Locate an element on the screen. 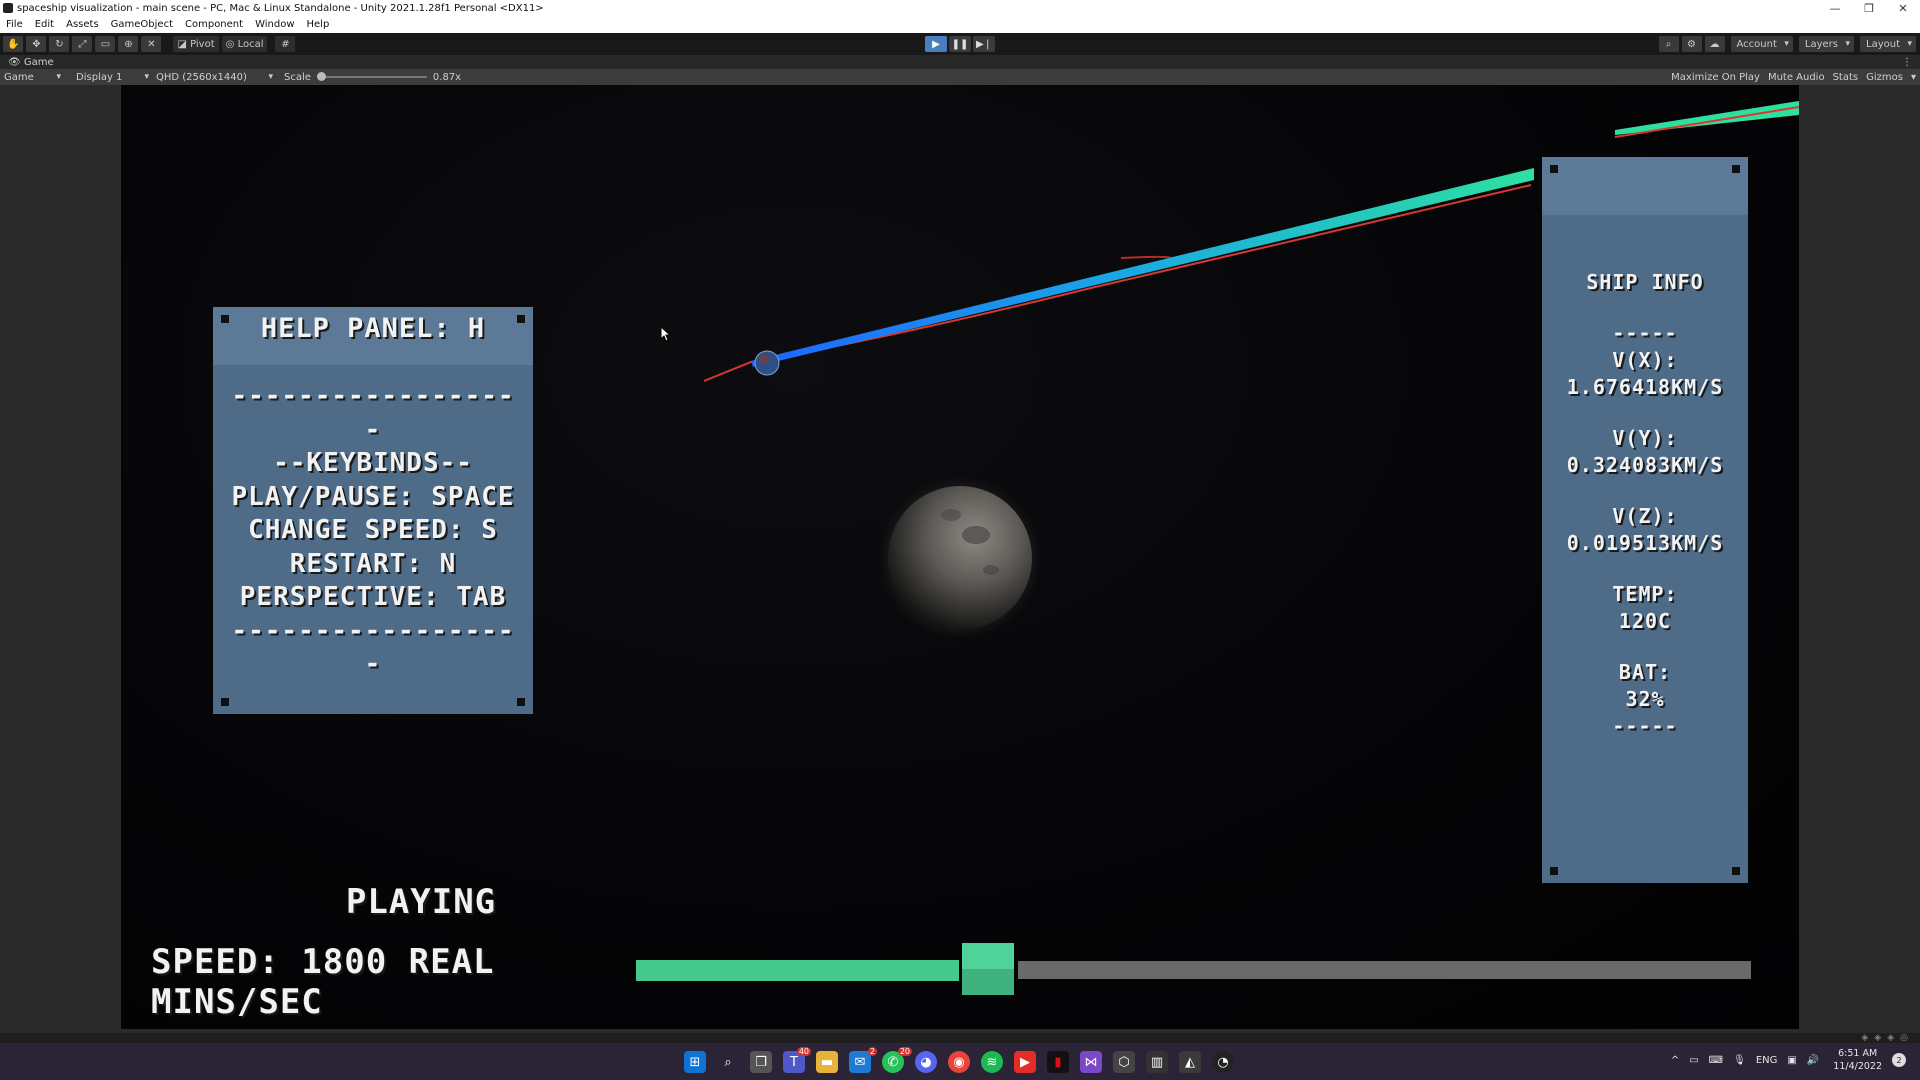 The height and width of the screenshot is (1080, 1920). netflix-icon: ▮ is located at coordinates (1058, 1062).